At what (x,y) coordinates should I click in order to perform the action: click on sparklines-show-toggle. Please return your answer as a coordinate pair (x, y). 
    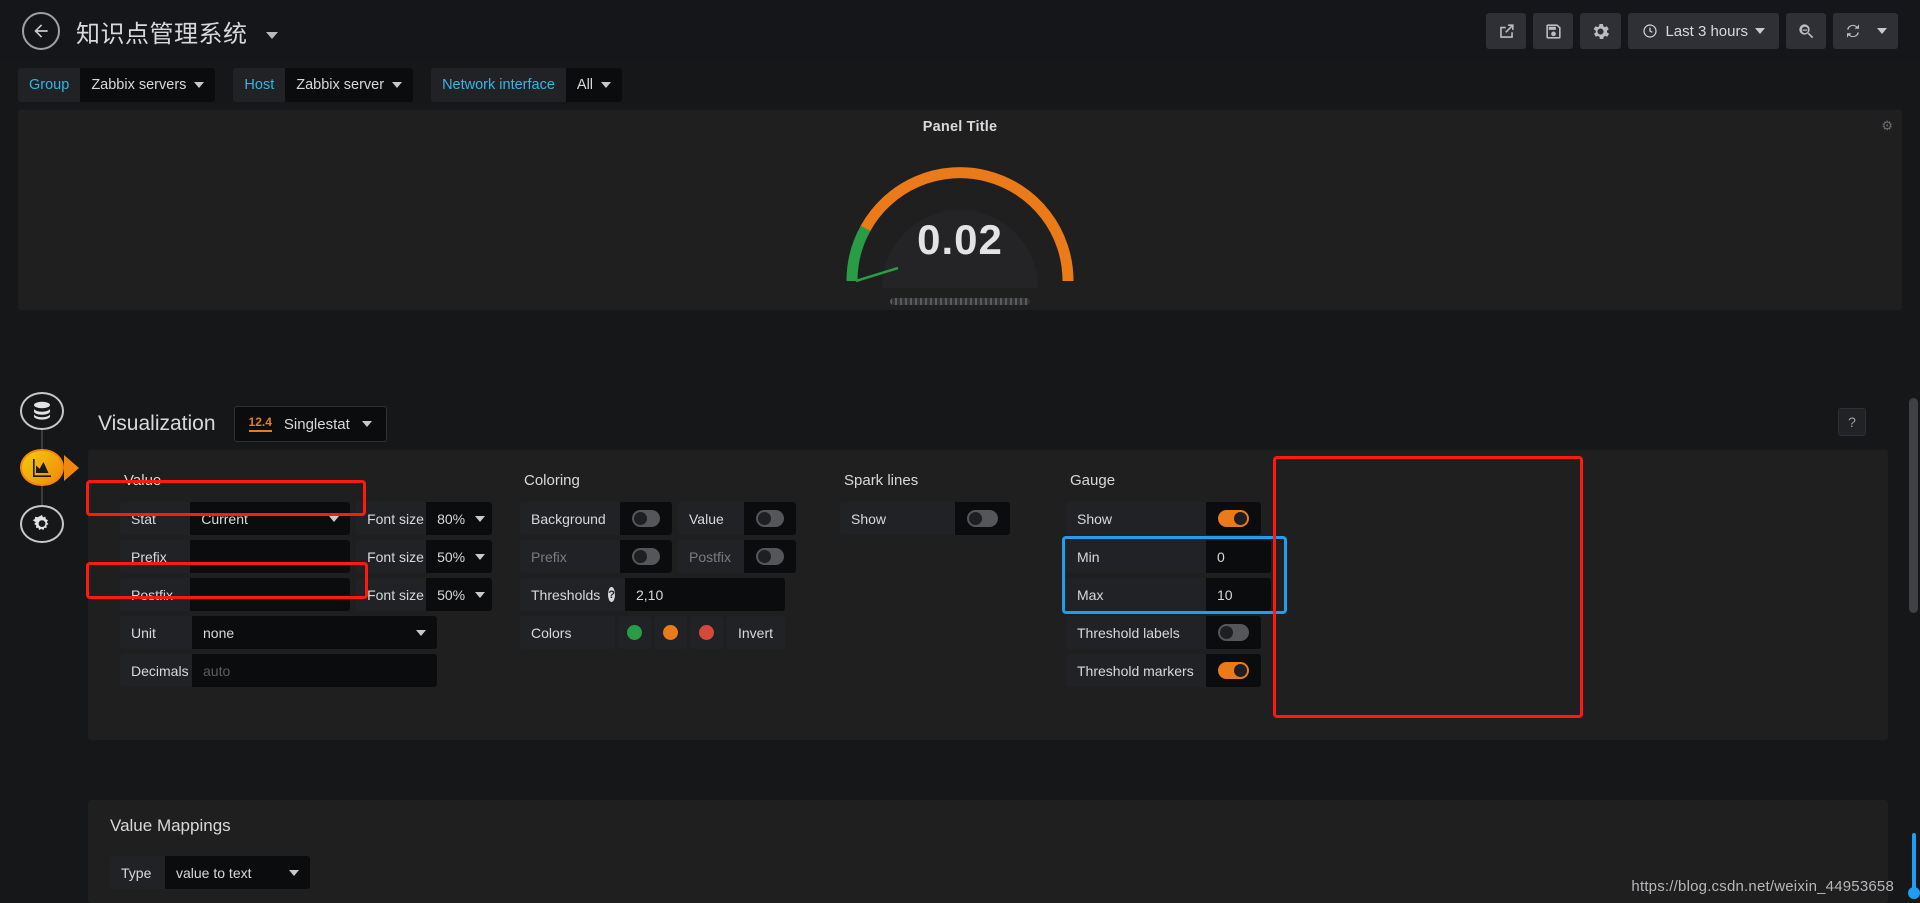
    Looking at the image, I should click on (982, 518).